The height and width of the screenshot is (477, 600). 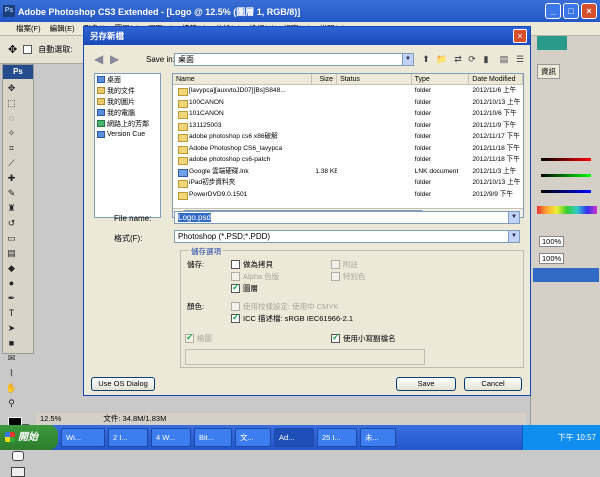 What do you see at coordinates (11, 208) in the screenshot?
I see `clone-stamp-icon: ♜` at bounding box center [11, 208].